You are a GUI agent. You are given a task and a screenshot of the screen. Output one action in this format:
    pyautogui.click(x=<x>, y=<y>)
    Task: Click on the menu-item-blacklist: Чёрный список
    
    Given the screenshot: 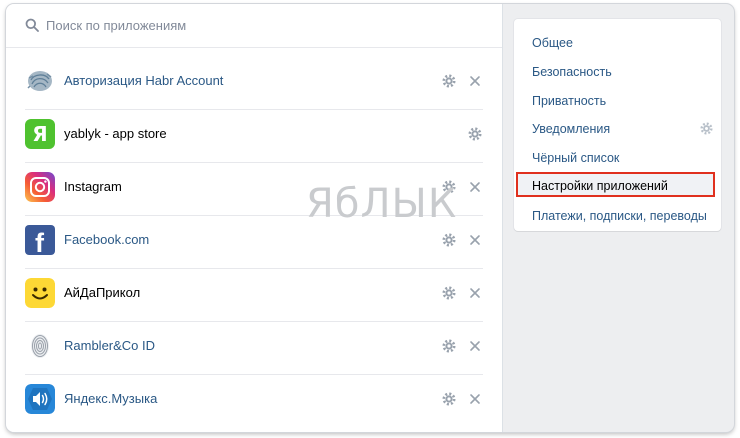 What is the action you would take?
    pyautogui.click(x=617, y=158)
    